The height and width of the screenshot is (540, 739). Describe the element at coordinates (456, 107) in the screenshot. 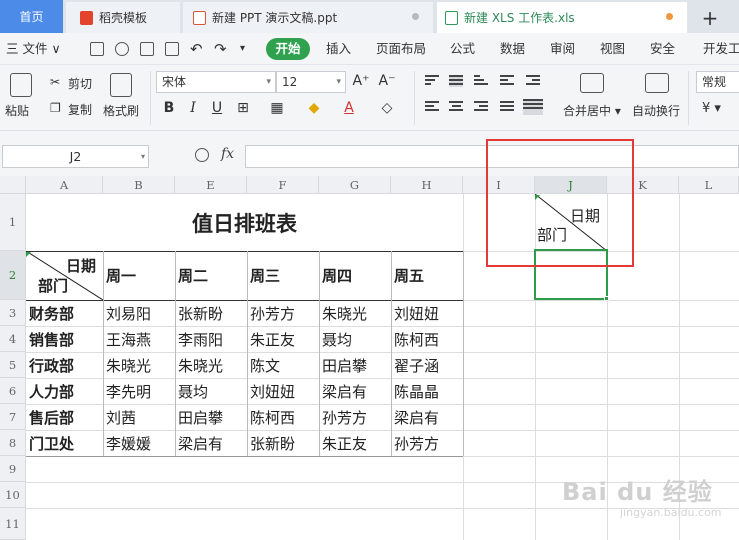

I see `align-center-icon` at that location.